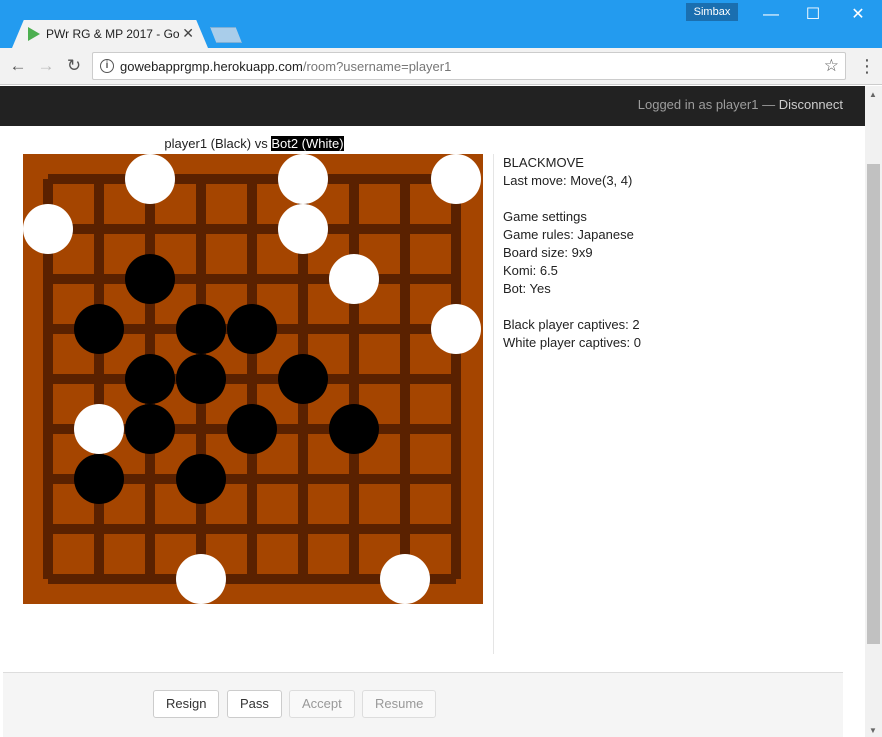 The height and width of the screenshot is (737, 882). What do you see at coordinates (226, 35) in the screenshot?
I see `new-tab-button` at bounding box center [226, 35].